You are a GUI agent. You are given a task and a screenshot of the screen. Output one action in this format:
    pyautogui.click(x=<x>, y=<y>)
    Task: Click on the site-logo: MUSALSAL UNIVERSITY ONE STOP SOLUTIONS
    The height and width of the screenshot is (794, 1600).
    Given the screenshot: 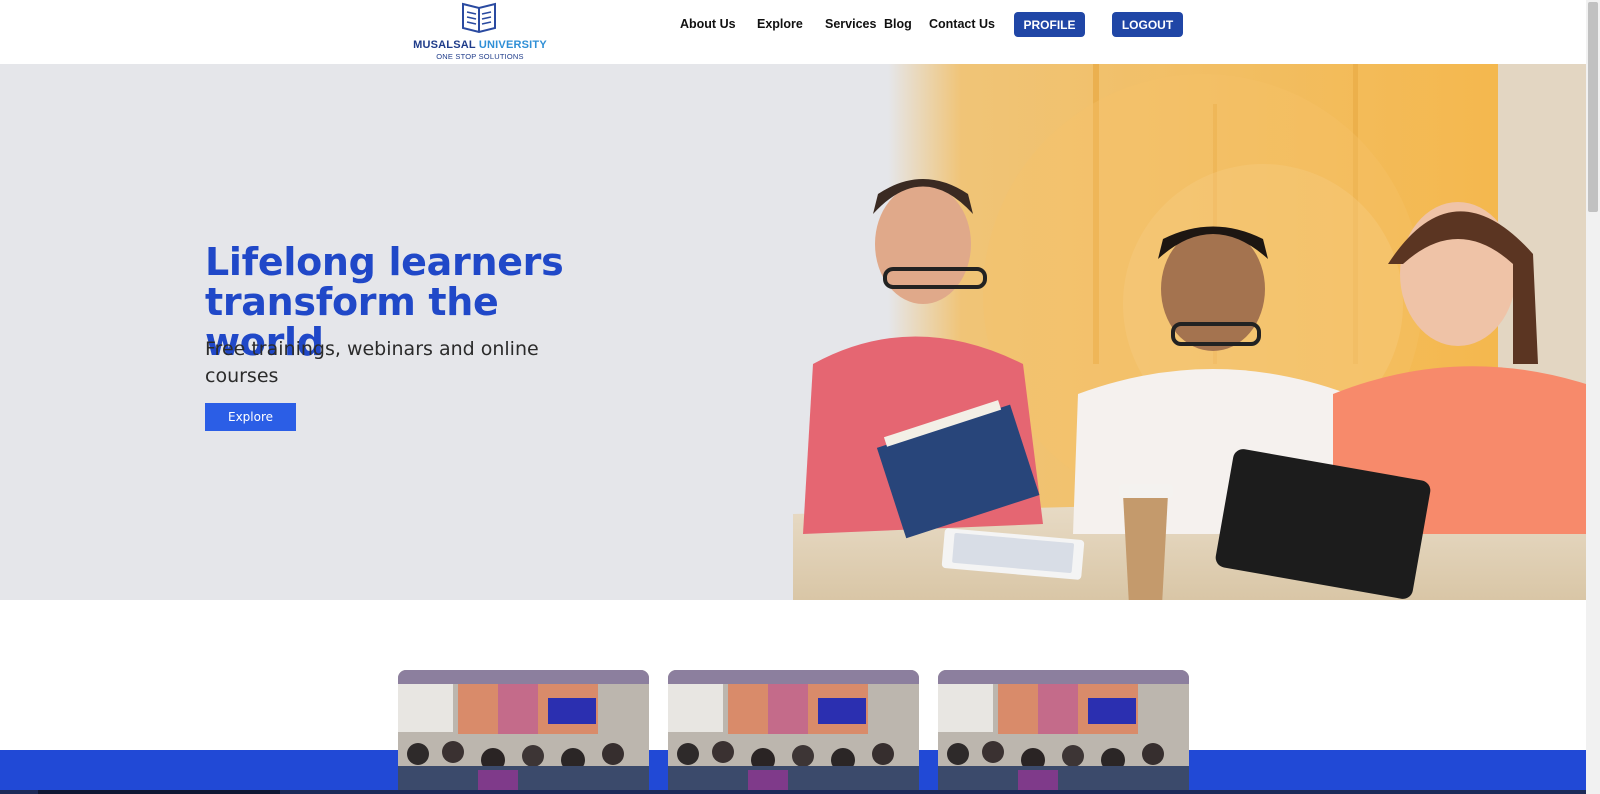 What is the action you would take?
    pyautogui.click(x=480, y=31)
    